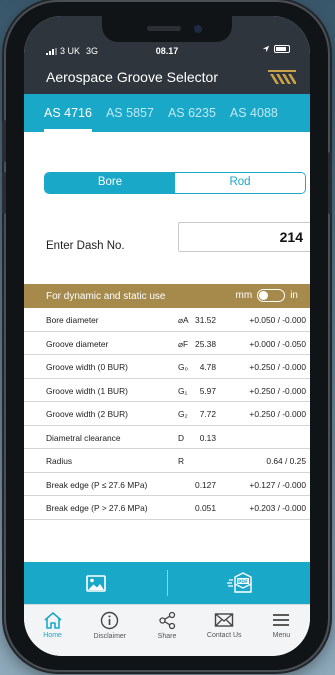 The height and width of the screenshot is (675, 335). I want to click on row-name: Break edge (P ≤ 27.6 MPa), so click(97, 484).